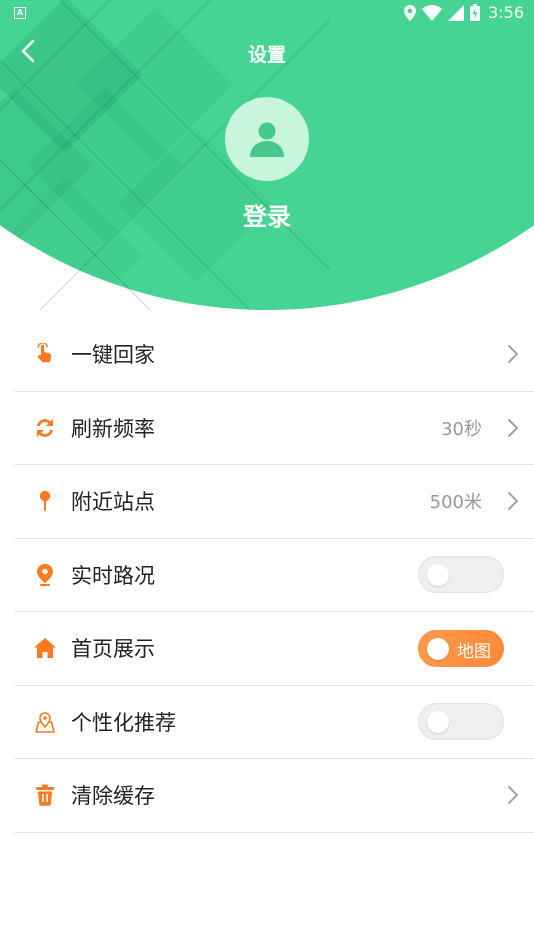 The image size is (534, 950). I want to click on trash-icon, so click(45, 795).